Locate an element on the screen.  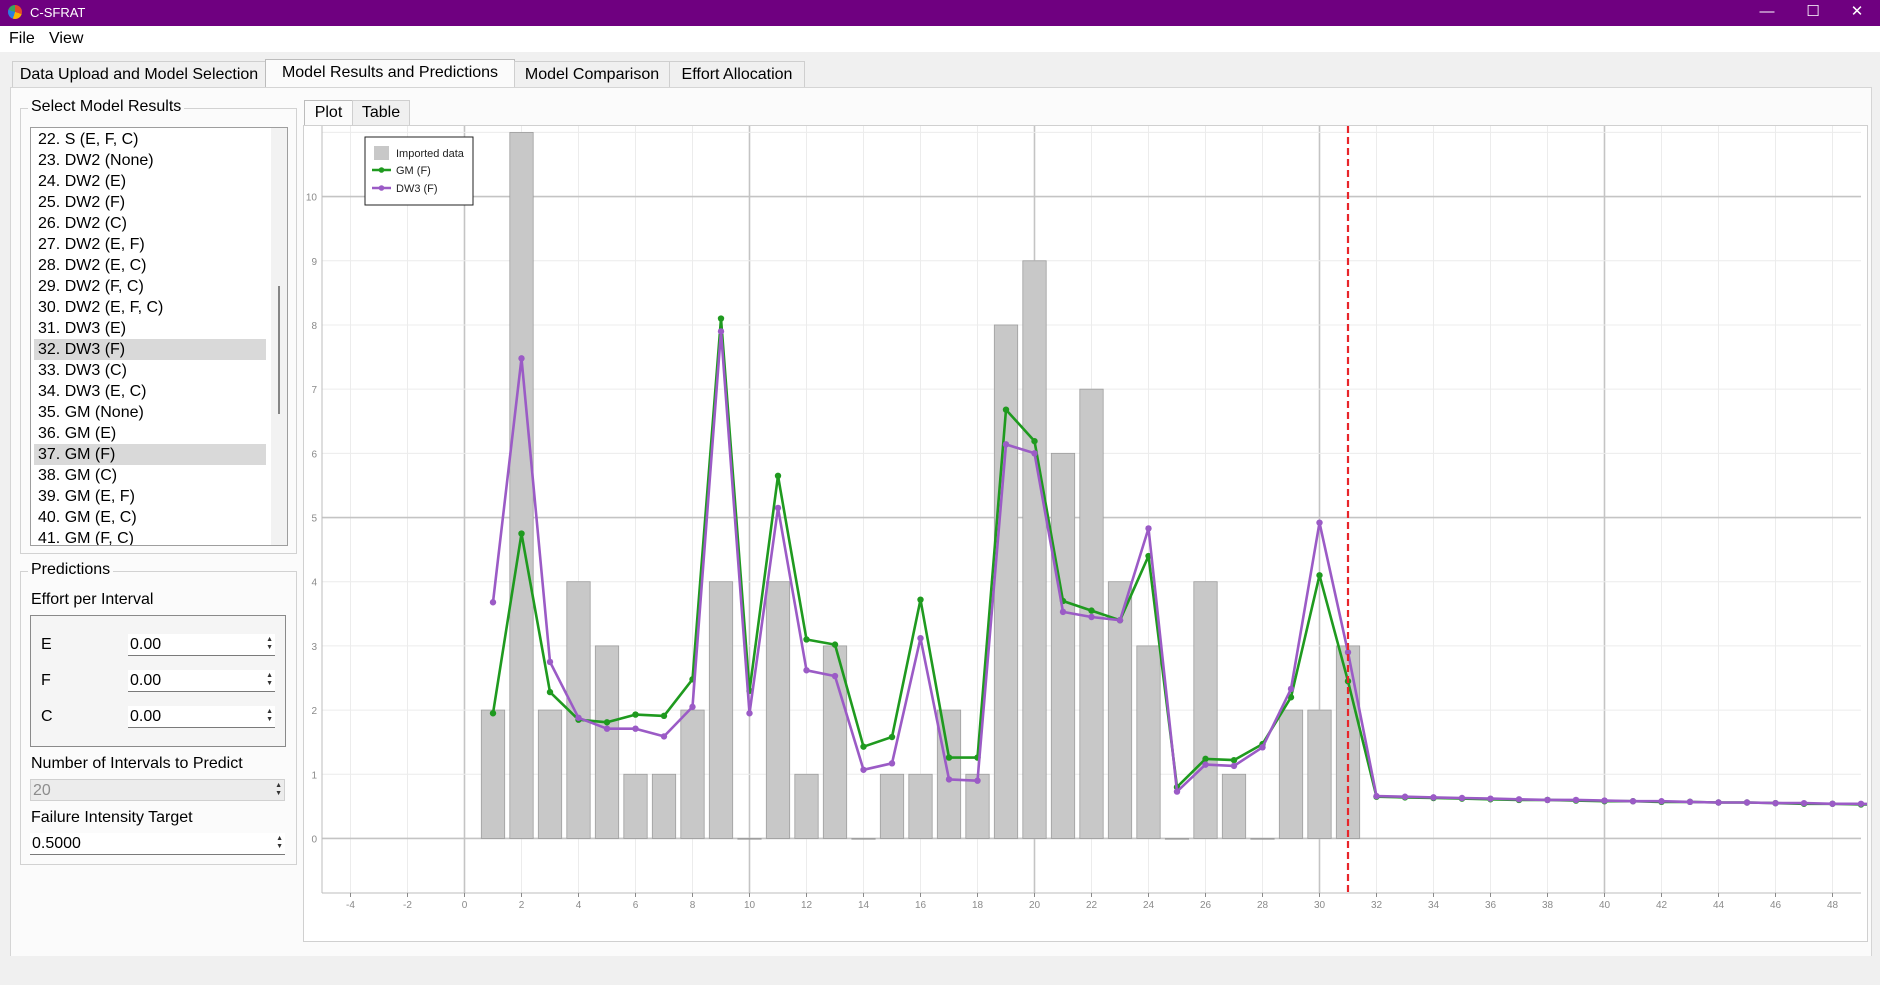
model-list-item: 28. DW2 (E, C) is located at coordinates (150, 265).